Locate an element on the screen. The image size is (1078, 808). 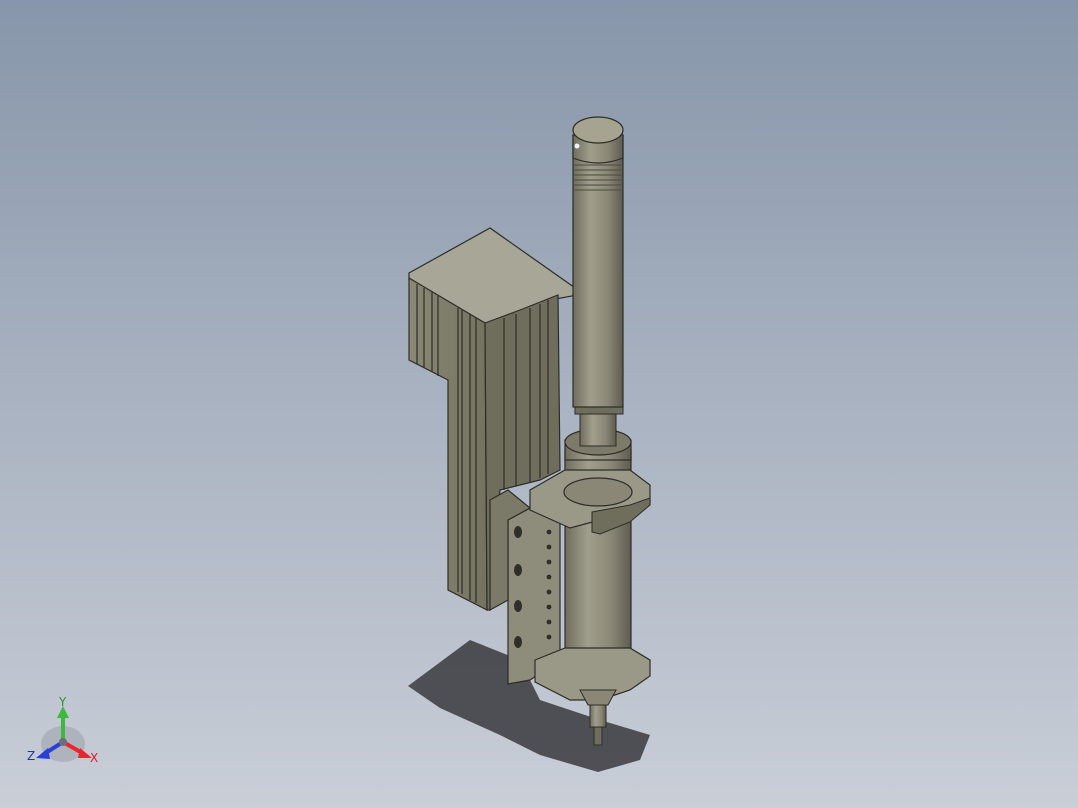
upper-clamp-bore is located at coordinates (598, 492).